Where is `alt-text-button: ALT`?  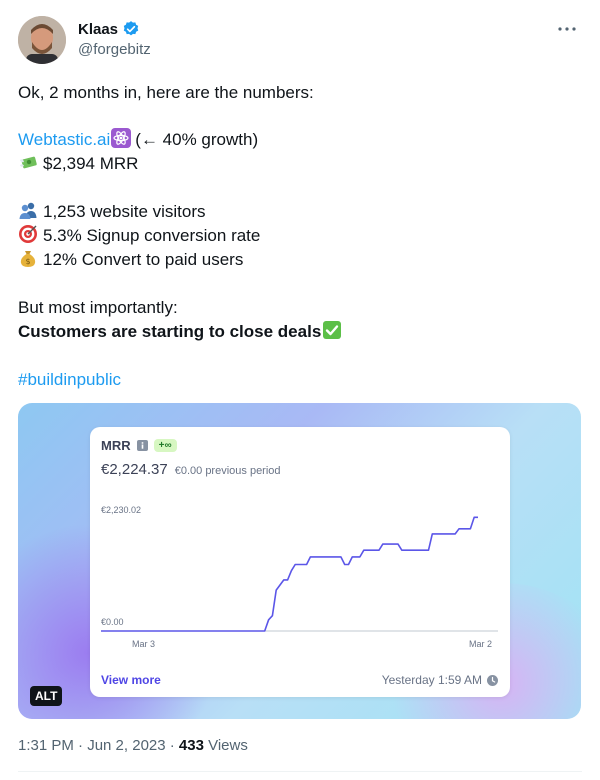
alt-text-button: ALT is located at coordinates (46, 696).